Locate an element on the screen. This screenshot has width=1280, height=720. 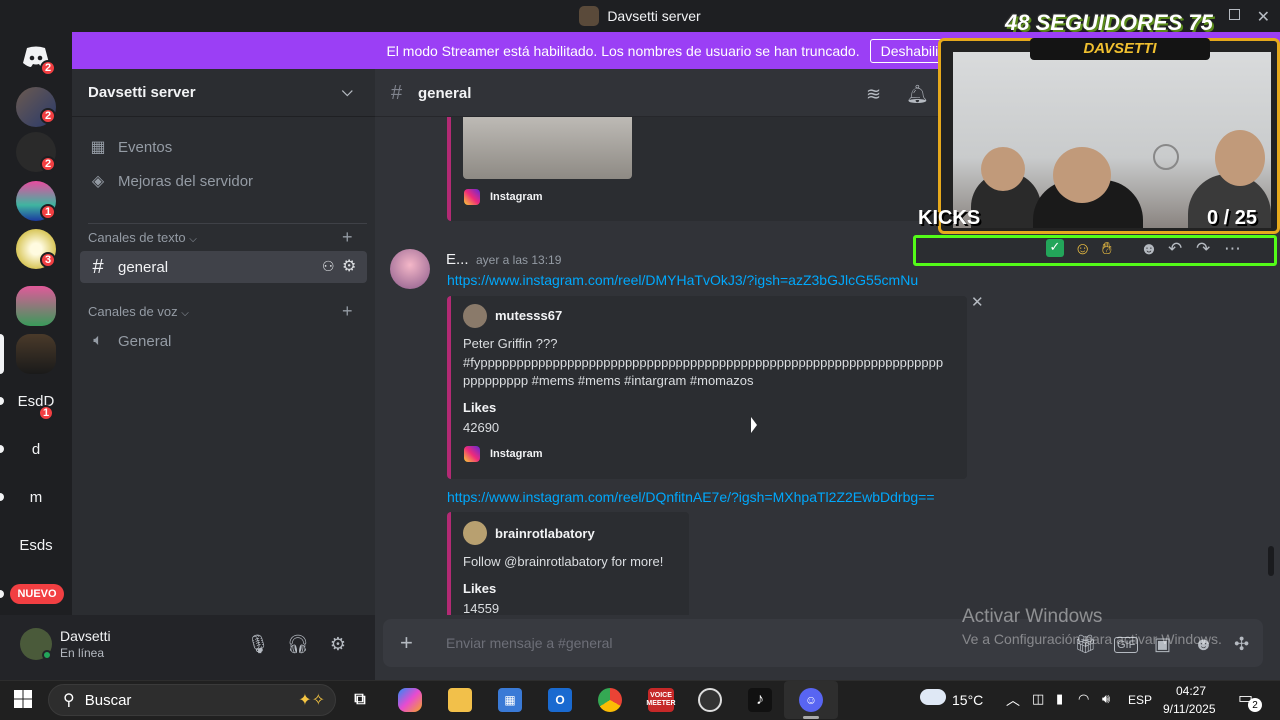
avatar is located at coordinates (410, 269).